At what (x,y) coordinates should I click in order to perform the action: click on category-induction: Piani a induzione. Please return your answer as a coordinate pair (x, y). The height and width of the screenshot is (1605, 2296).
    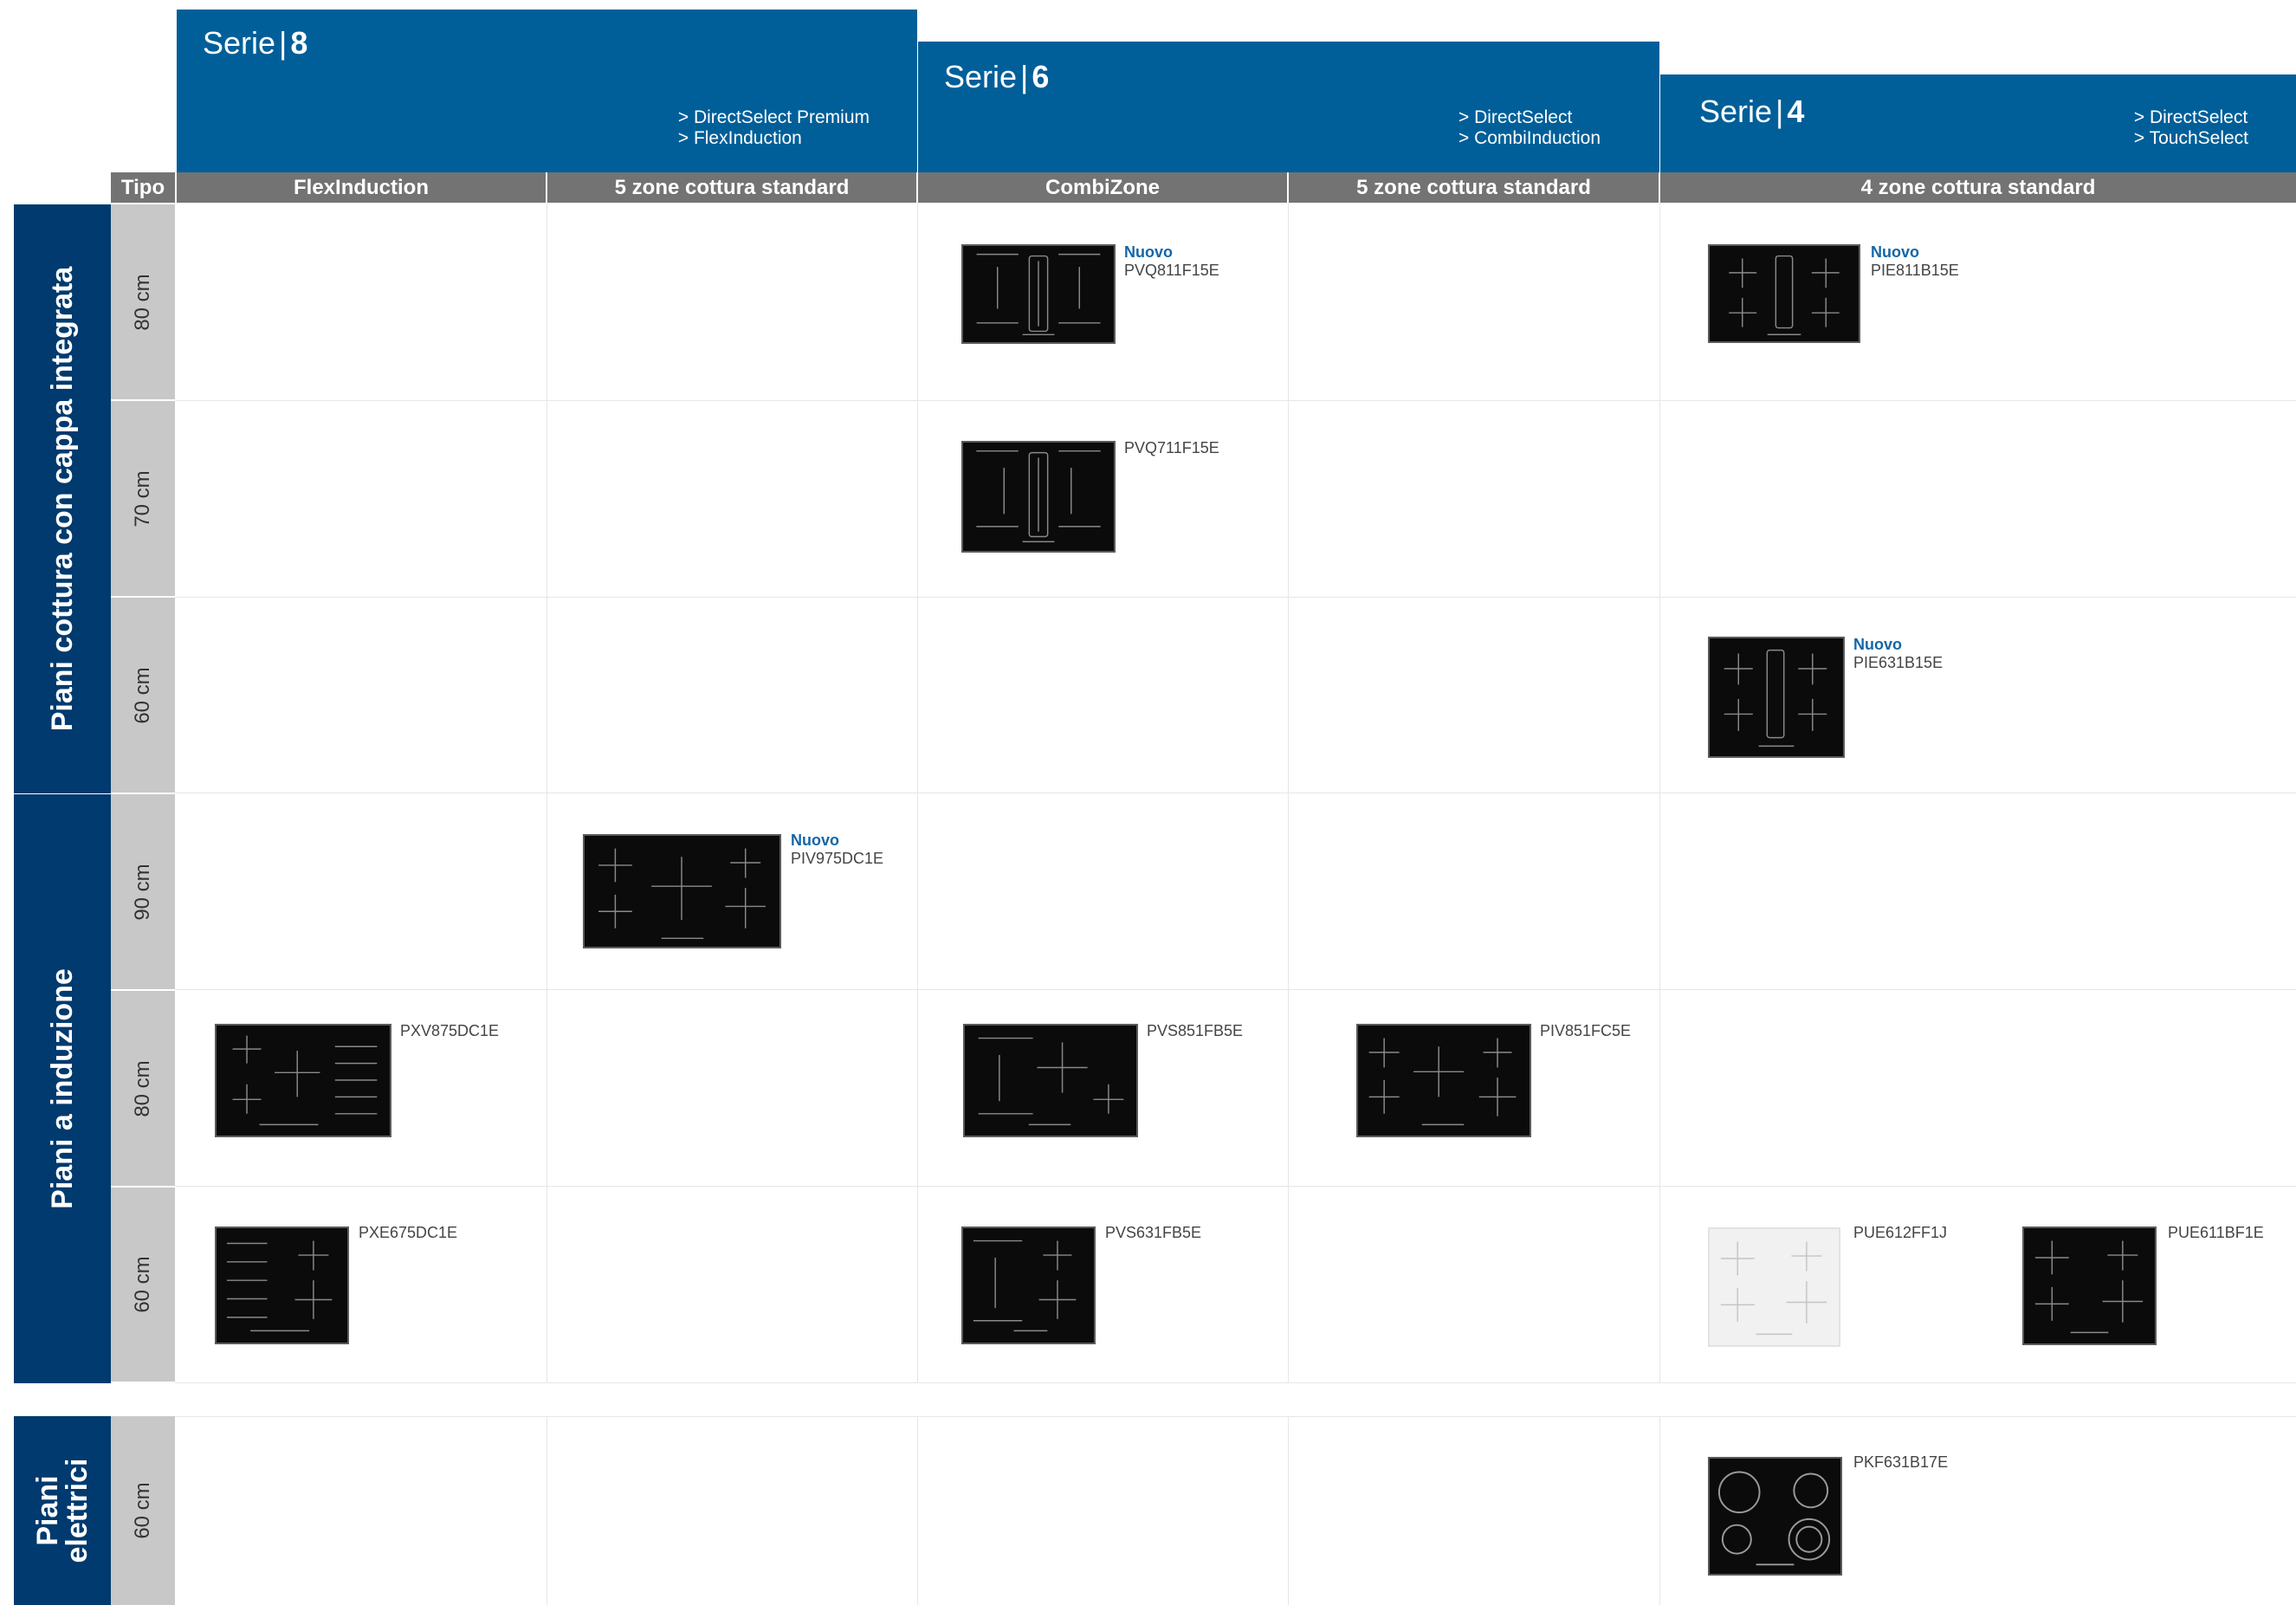
    Looking at the image, I should click on (63, 1088).